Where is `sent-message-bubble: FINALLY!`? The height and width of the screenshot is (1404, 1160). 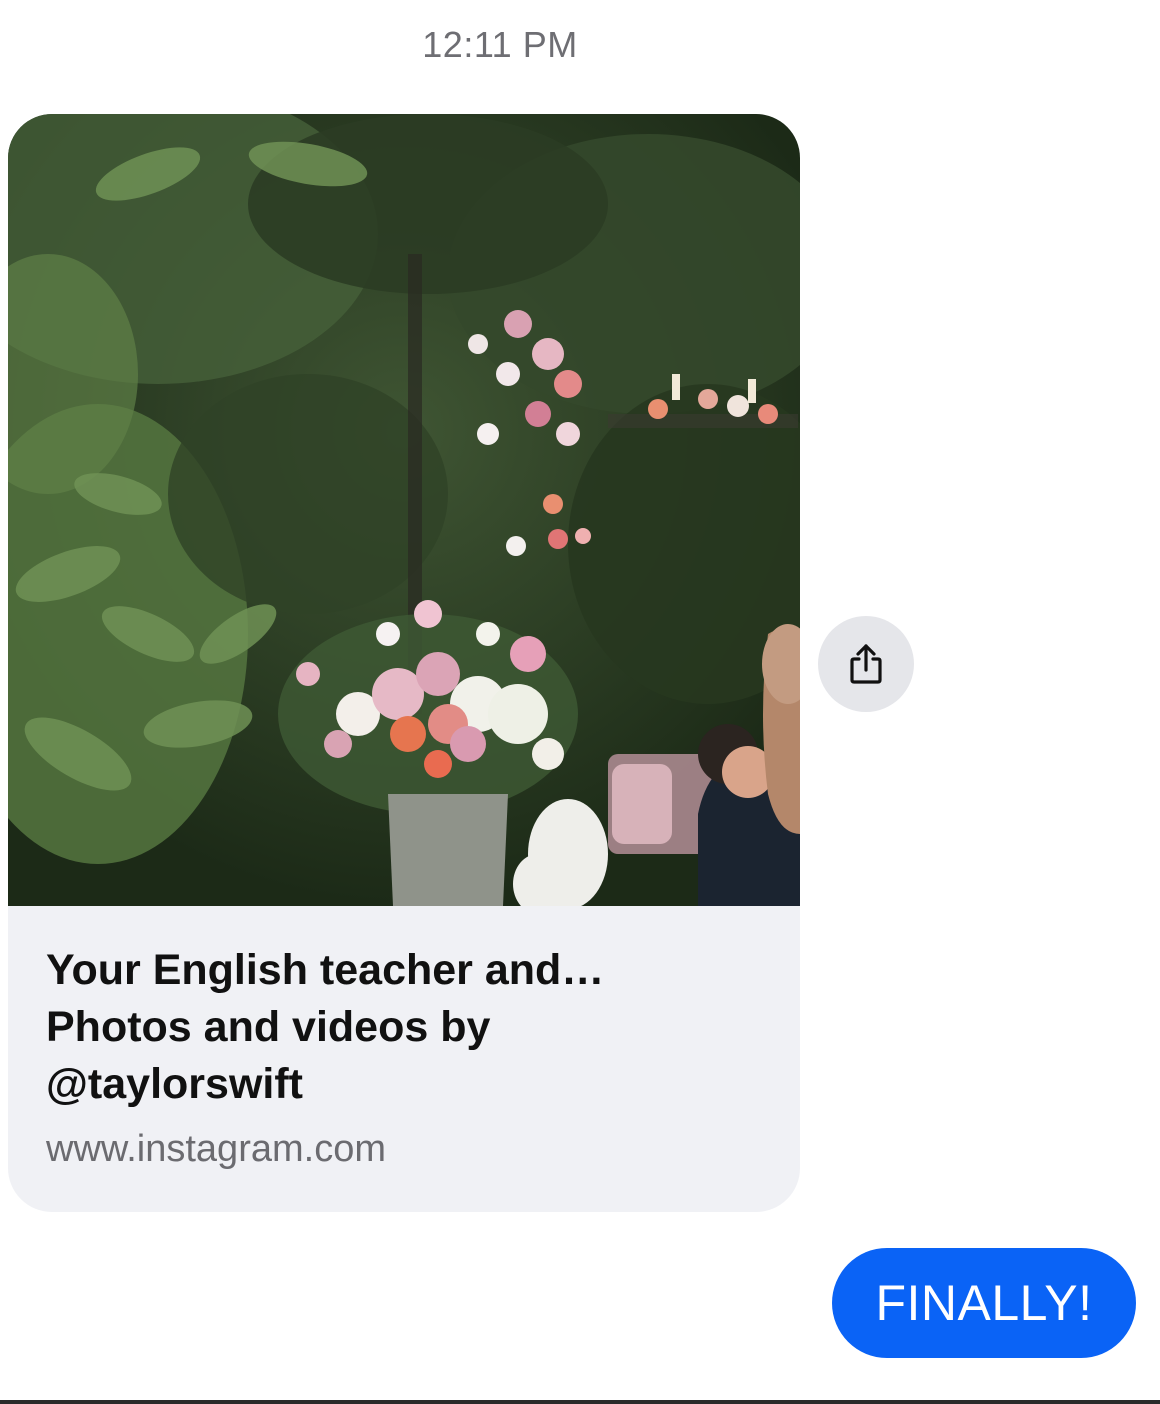
sent-message-bubble: FINALLY! is located at coordinates (984, 1303).